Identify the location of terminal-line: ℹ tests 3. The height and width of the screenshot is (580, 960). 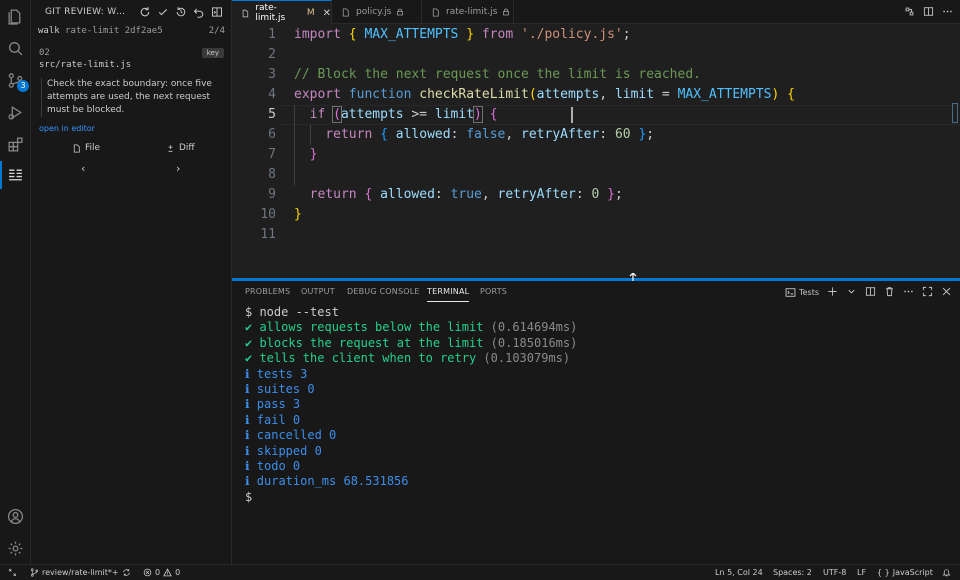
(276, 373).